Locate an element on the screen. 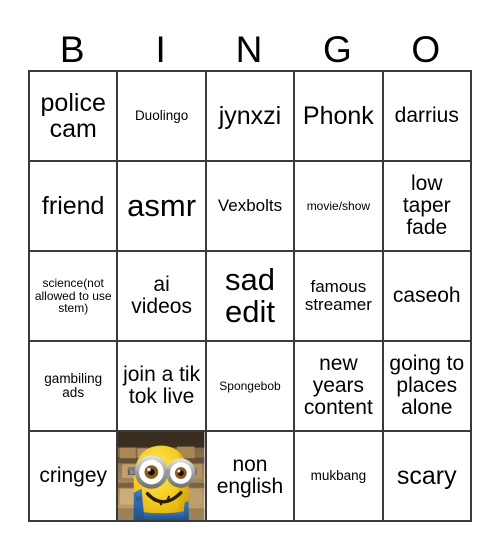 The width and height of the screenshot is (500, 544). bingo-cell-i1: Duolingo is located at coordinates (162, 117).